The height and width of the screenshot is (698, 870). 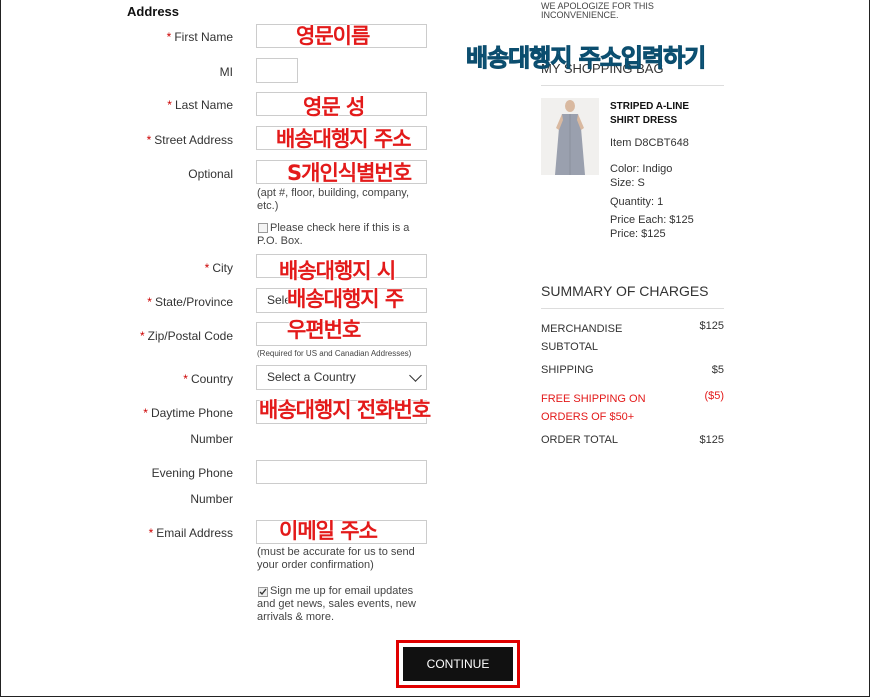 What do you see at coordinates (638, 234) in the screenshot?
I see `item-price: Price: $125` at bounding box center [638, 234].